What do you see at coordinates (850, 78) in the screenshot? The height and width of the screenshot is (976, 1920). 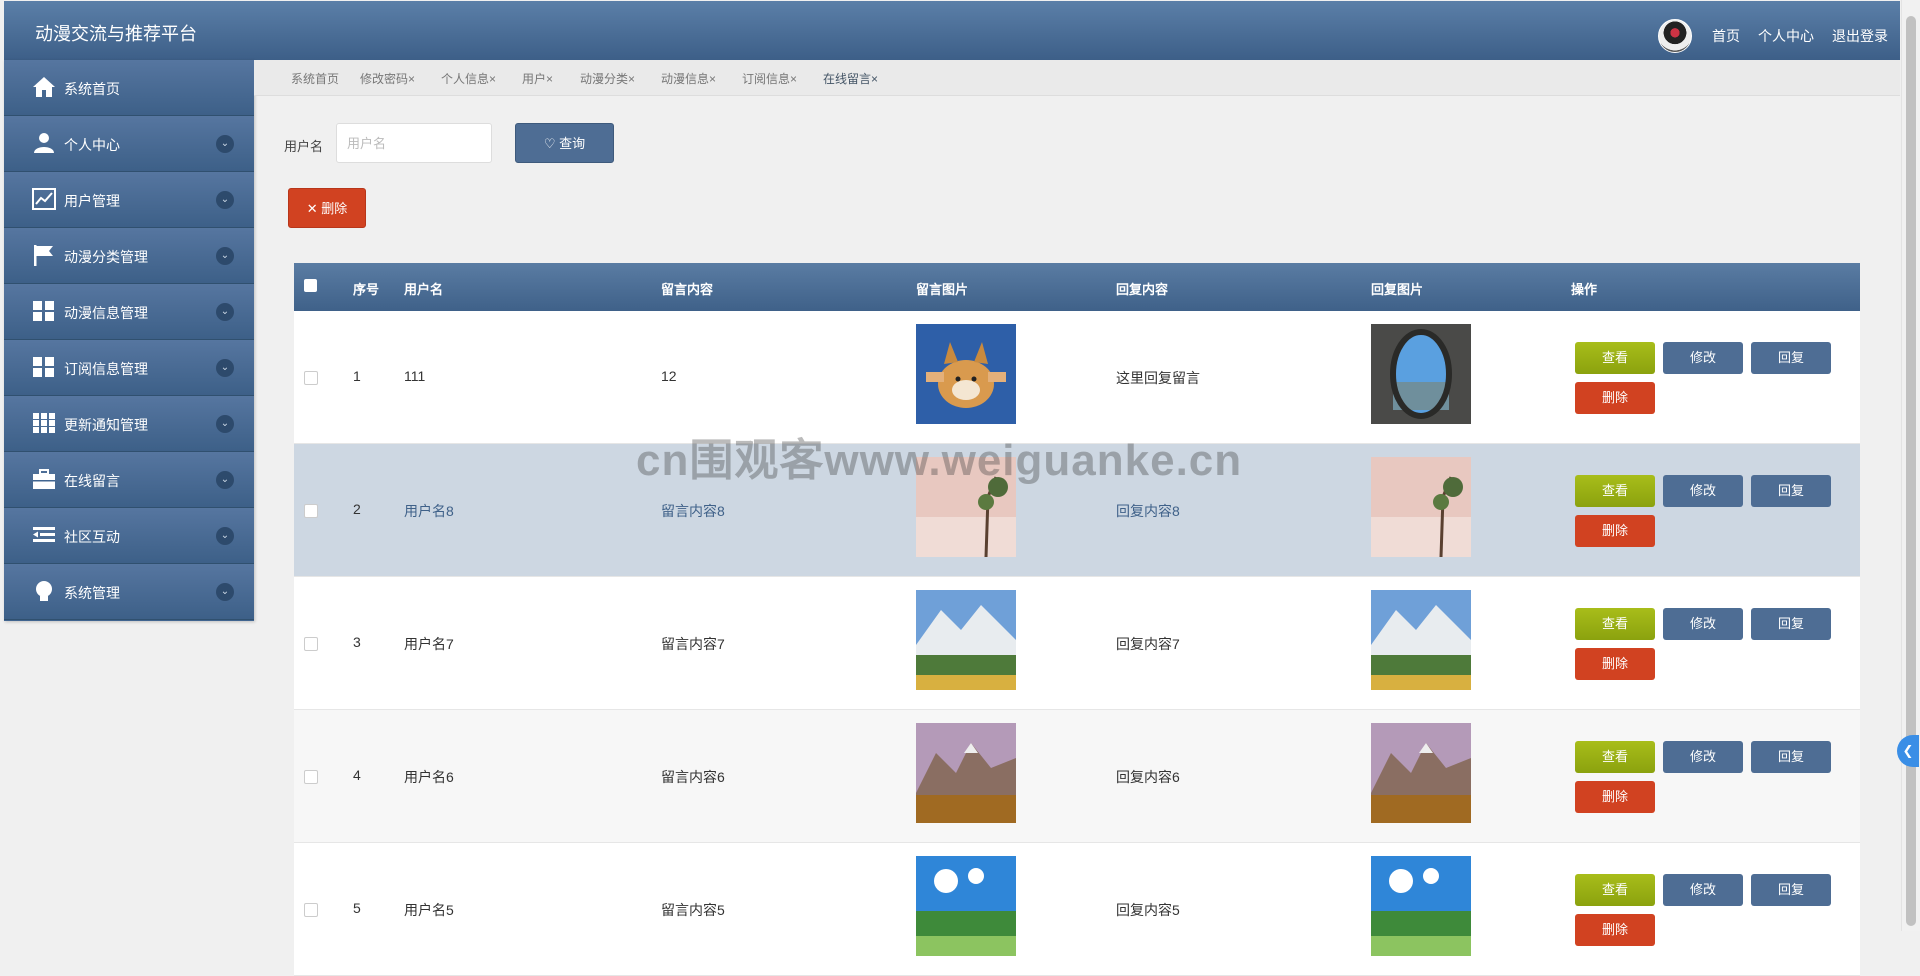 I see `tab-online-message: 在线留言×` at bounding box center [850, 78].